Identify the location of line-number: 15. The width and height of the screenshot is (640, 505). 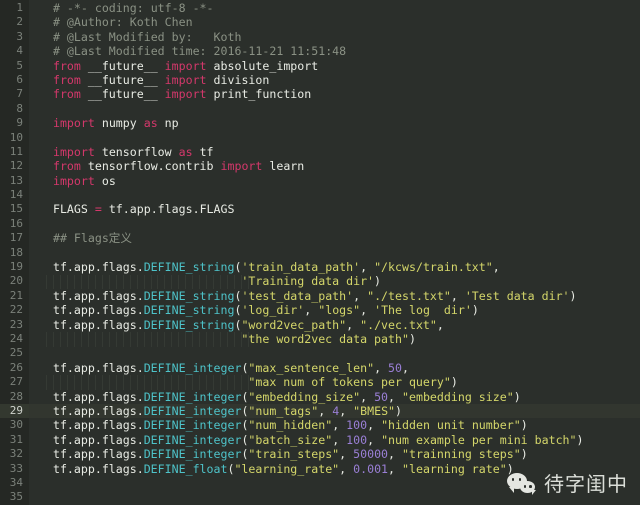
(14, 209).